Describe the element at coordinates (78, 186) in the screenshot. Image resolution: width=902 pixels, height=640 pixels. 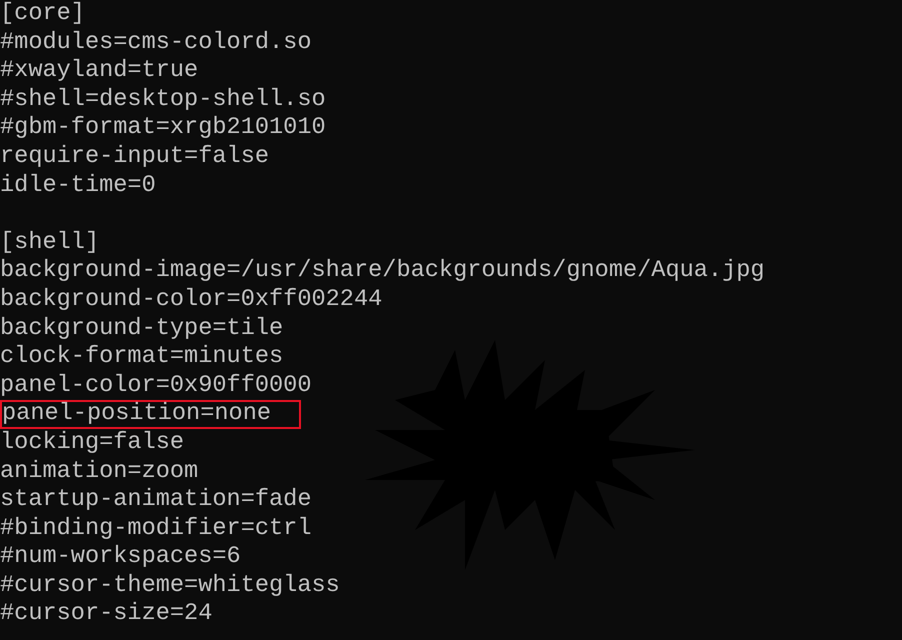
I see `config-line: idle-time=0` at that location.